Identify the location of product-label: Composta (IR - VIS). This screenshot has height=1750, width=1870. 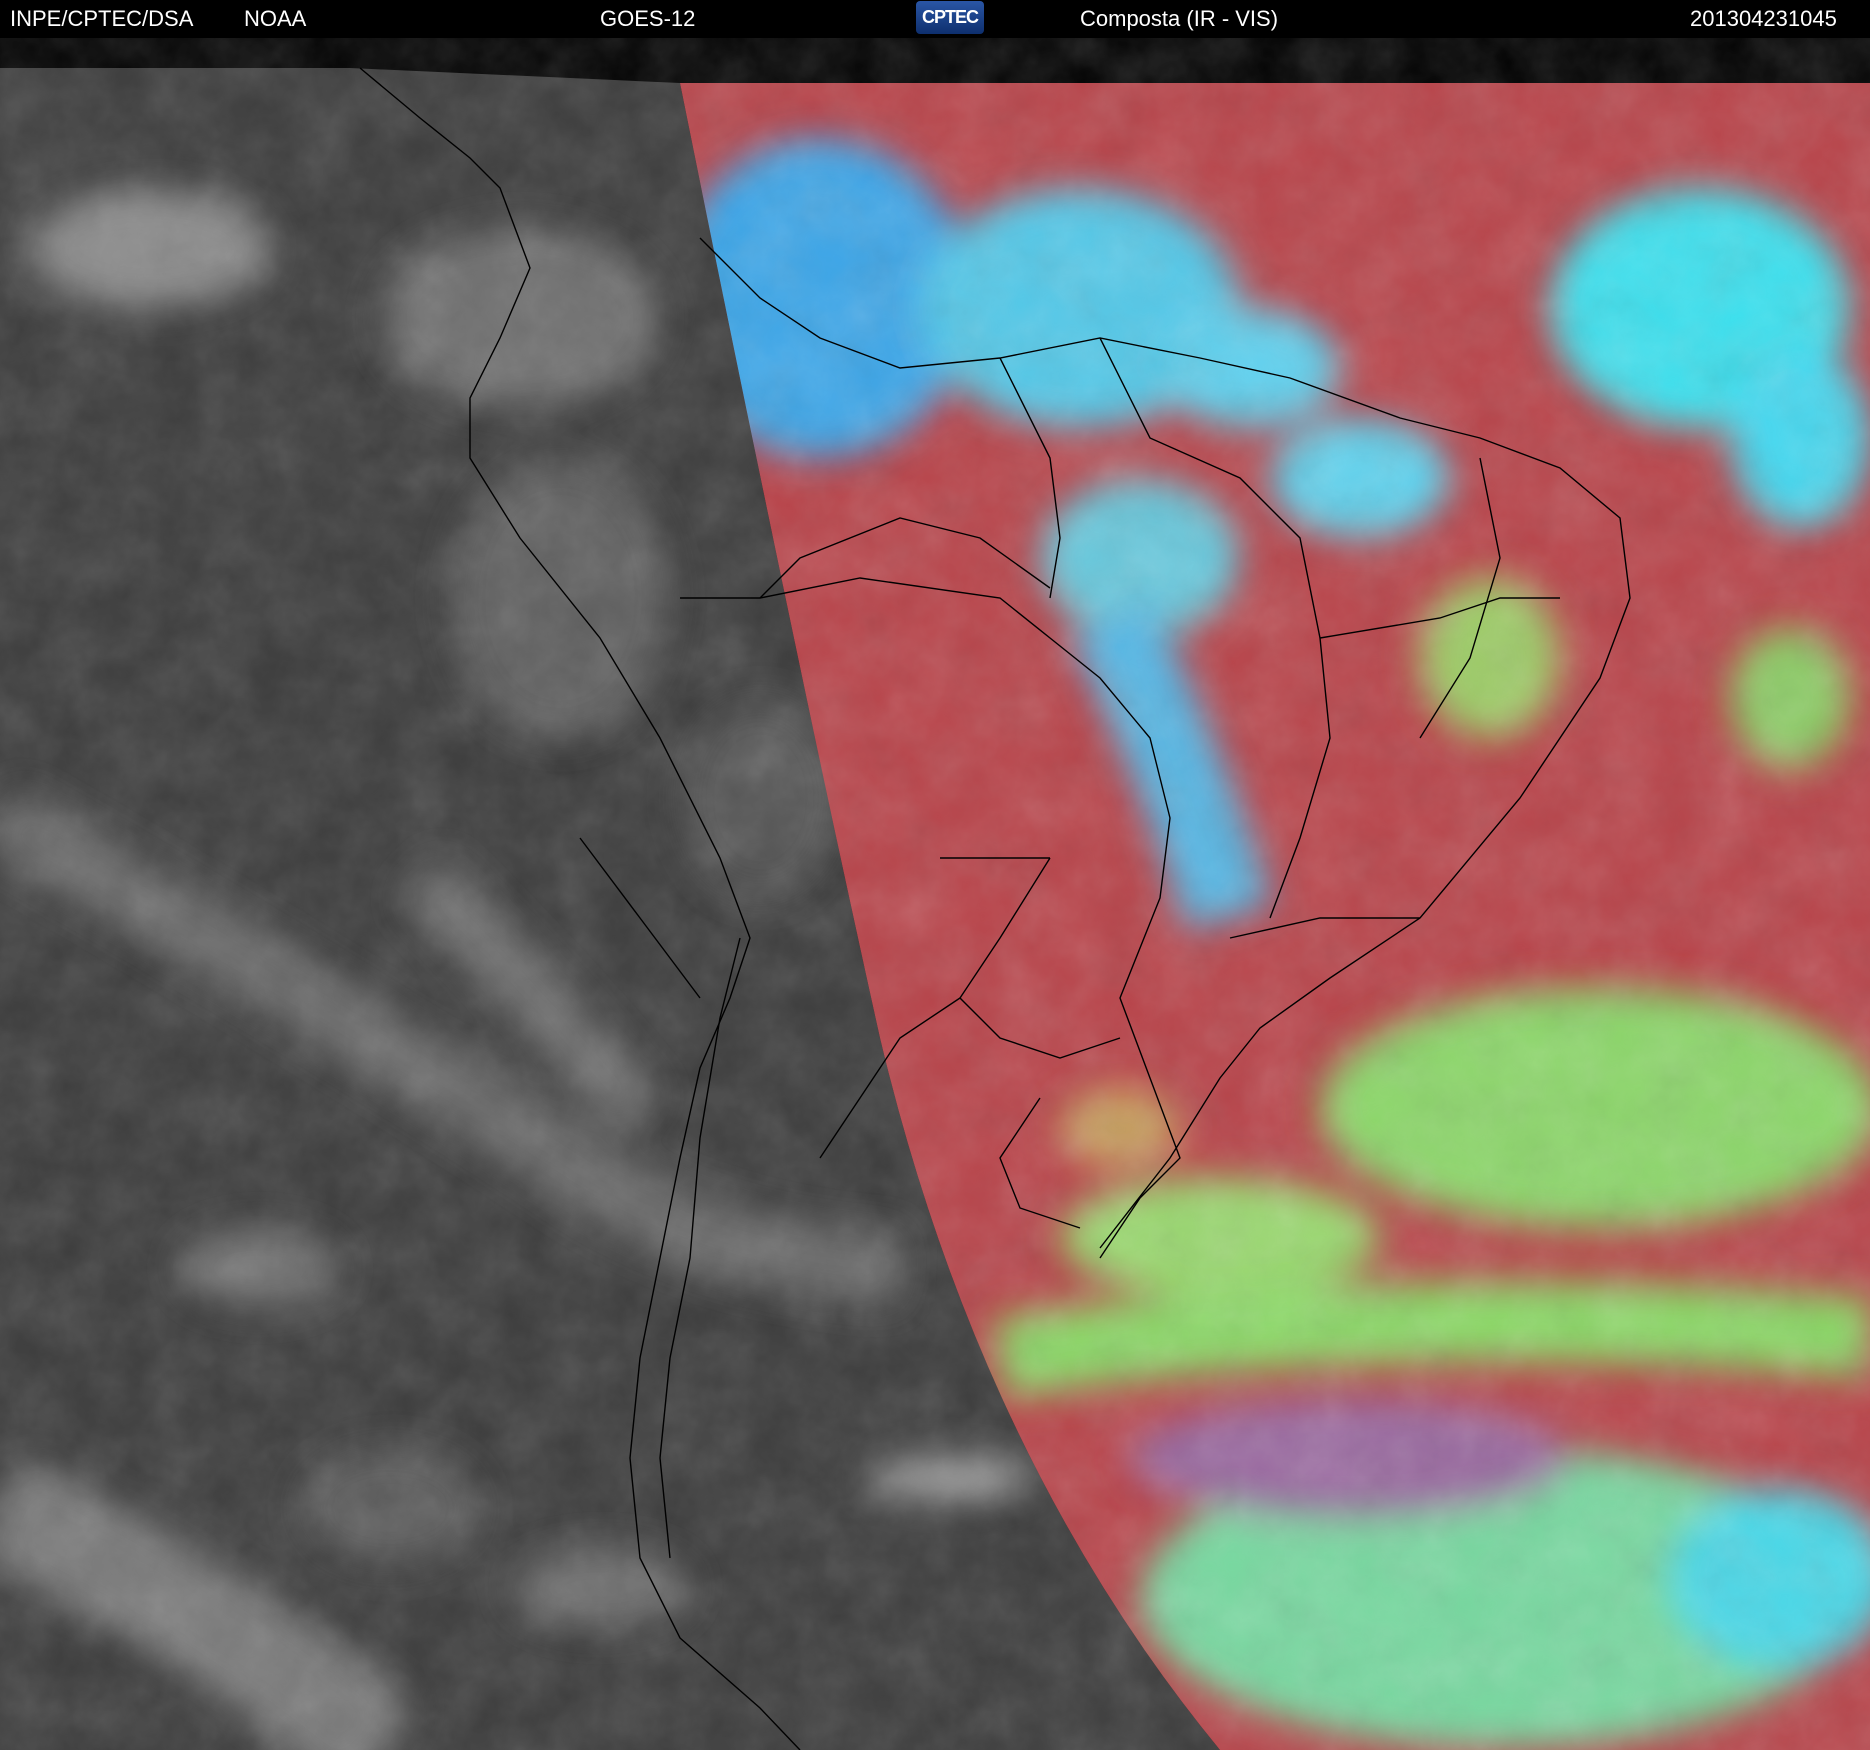
(1179, 18).